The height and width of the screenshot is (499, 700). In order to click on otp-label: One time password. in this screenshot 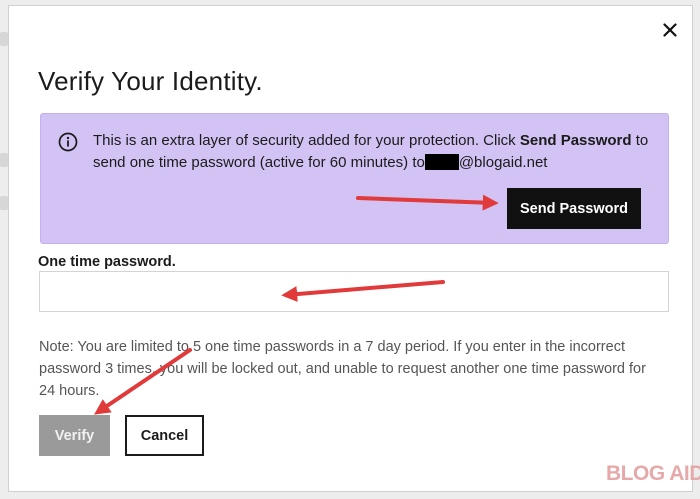, I will do `click(107, 262)`.